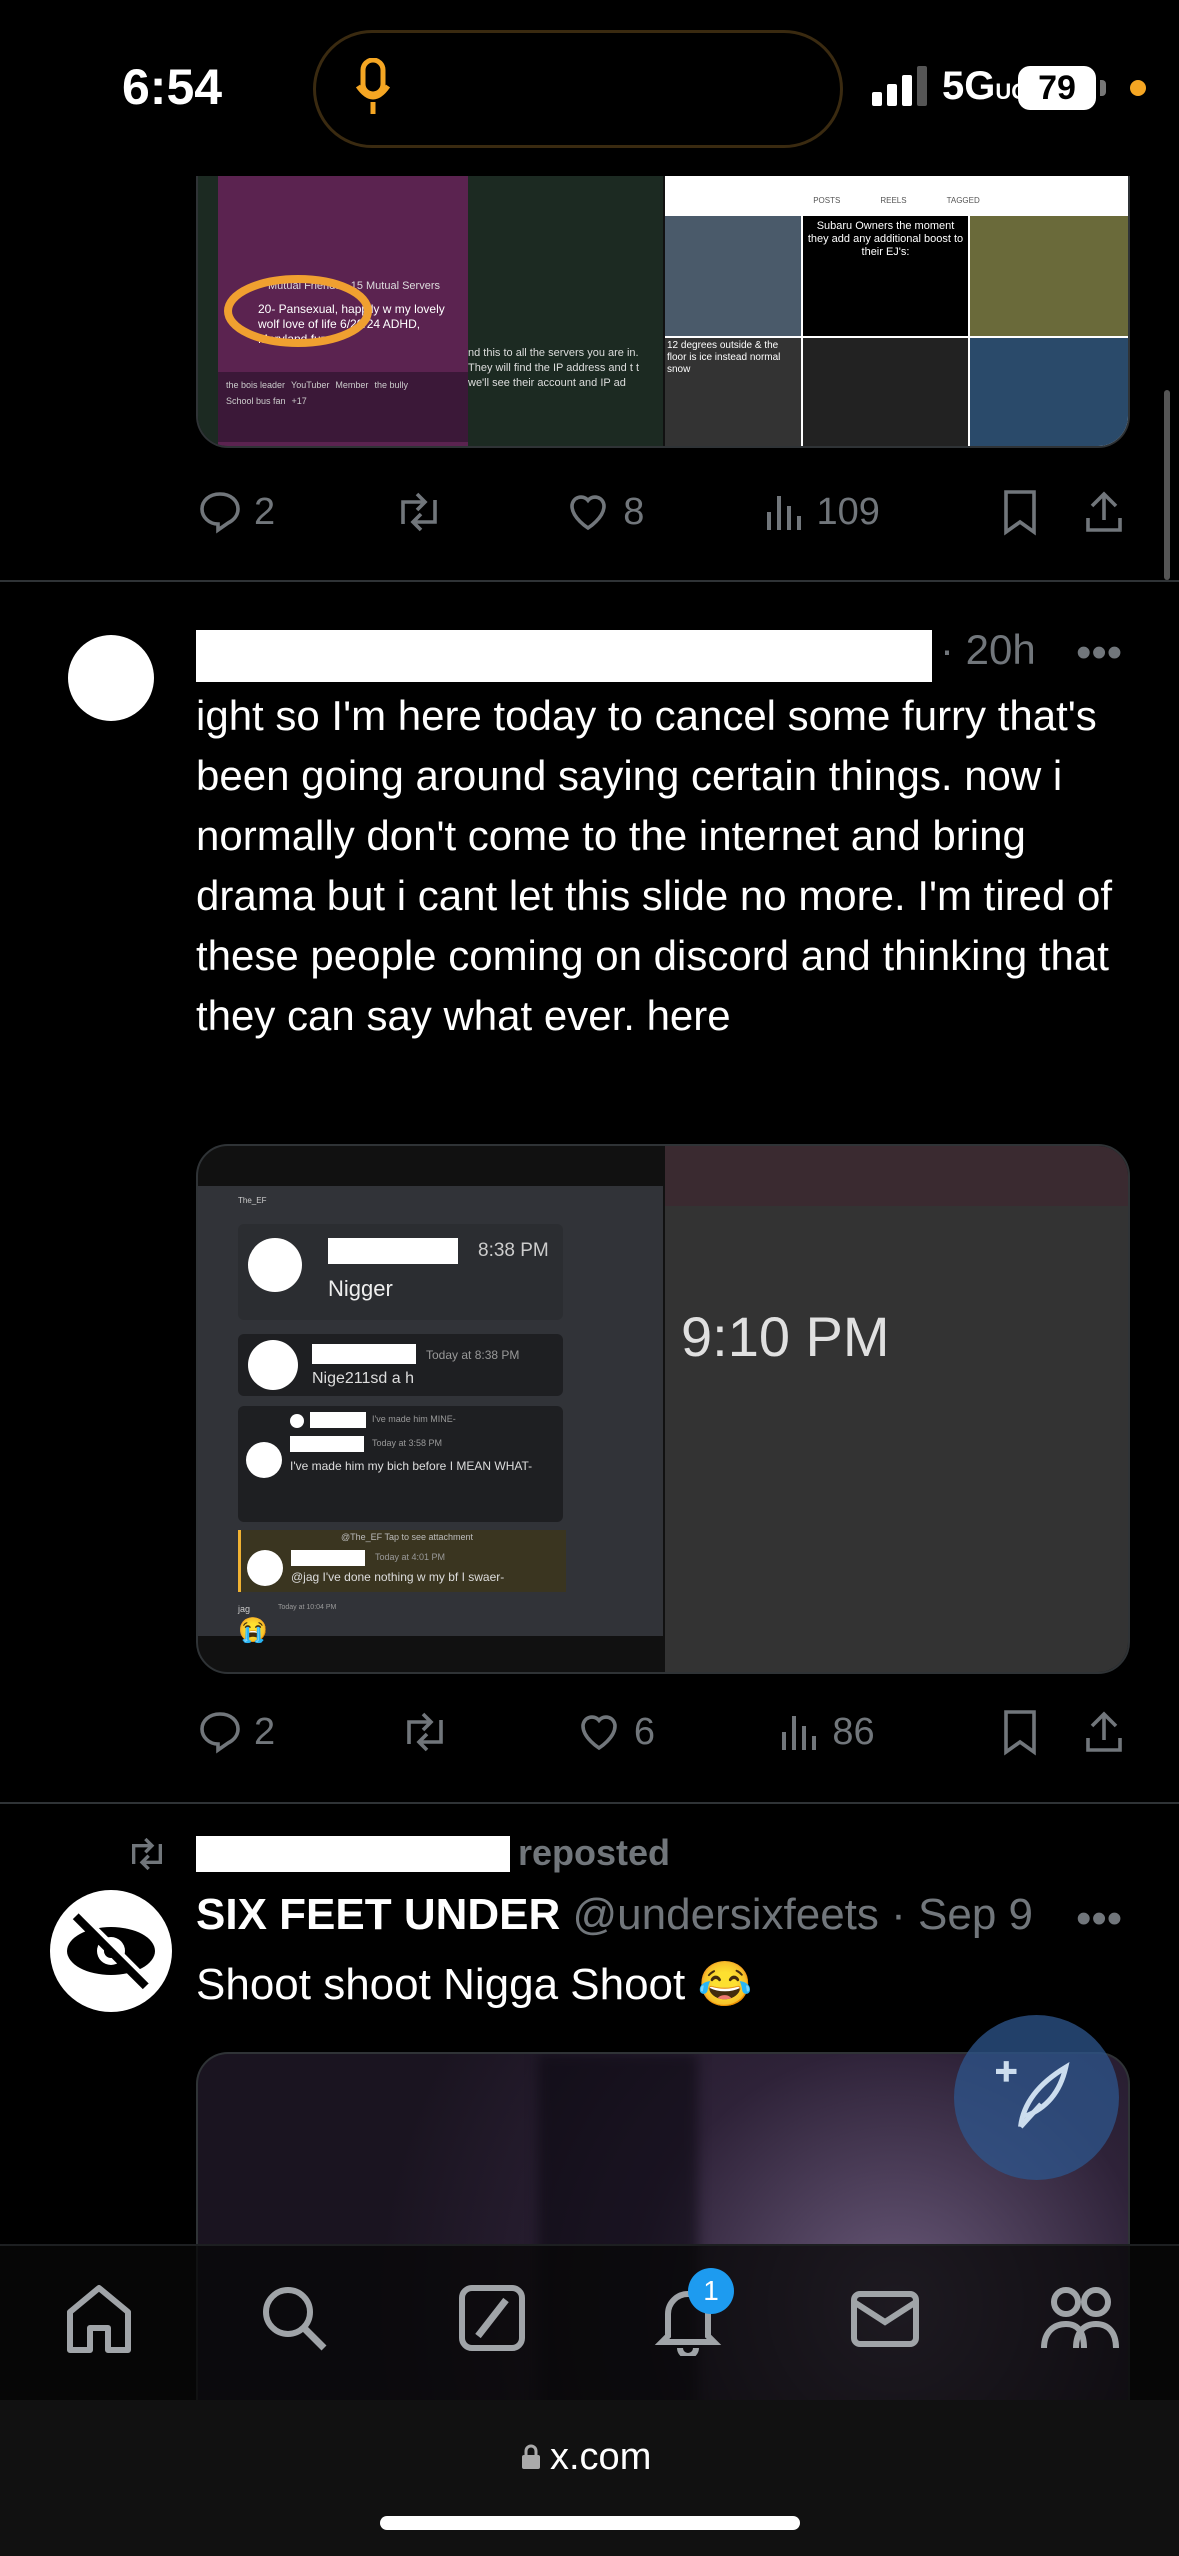  I want to click on compose-button, so click(1036, 2097).